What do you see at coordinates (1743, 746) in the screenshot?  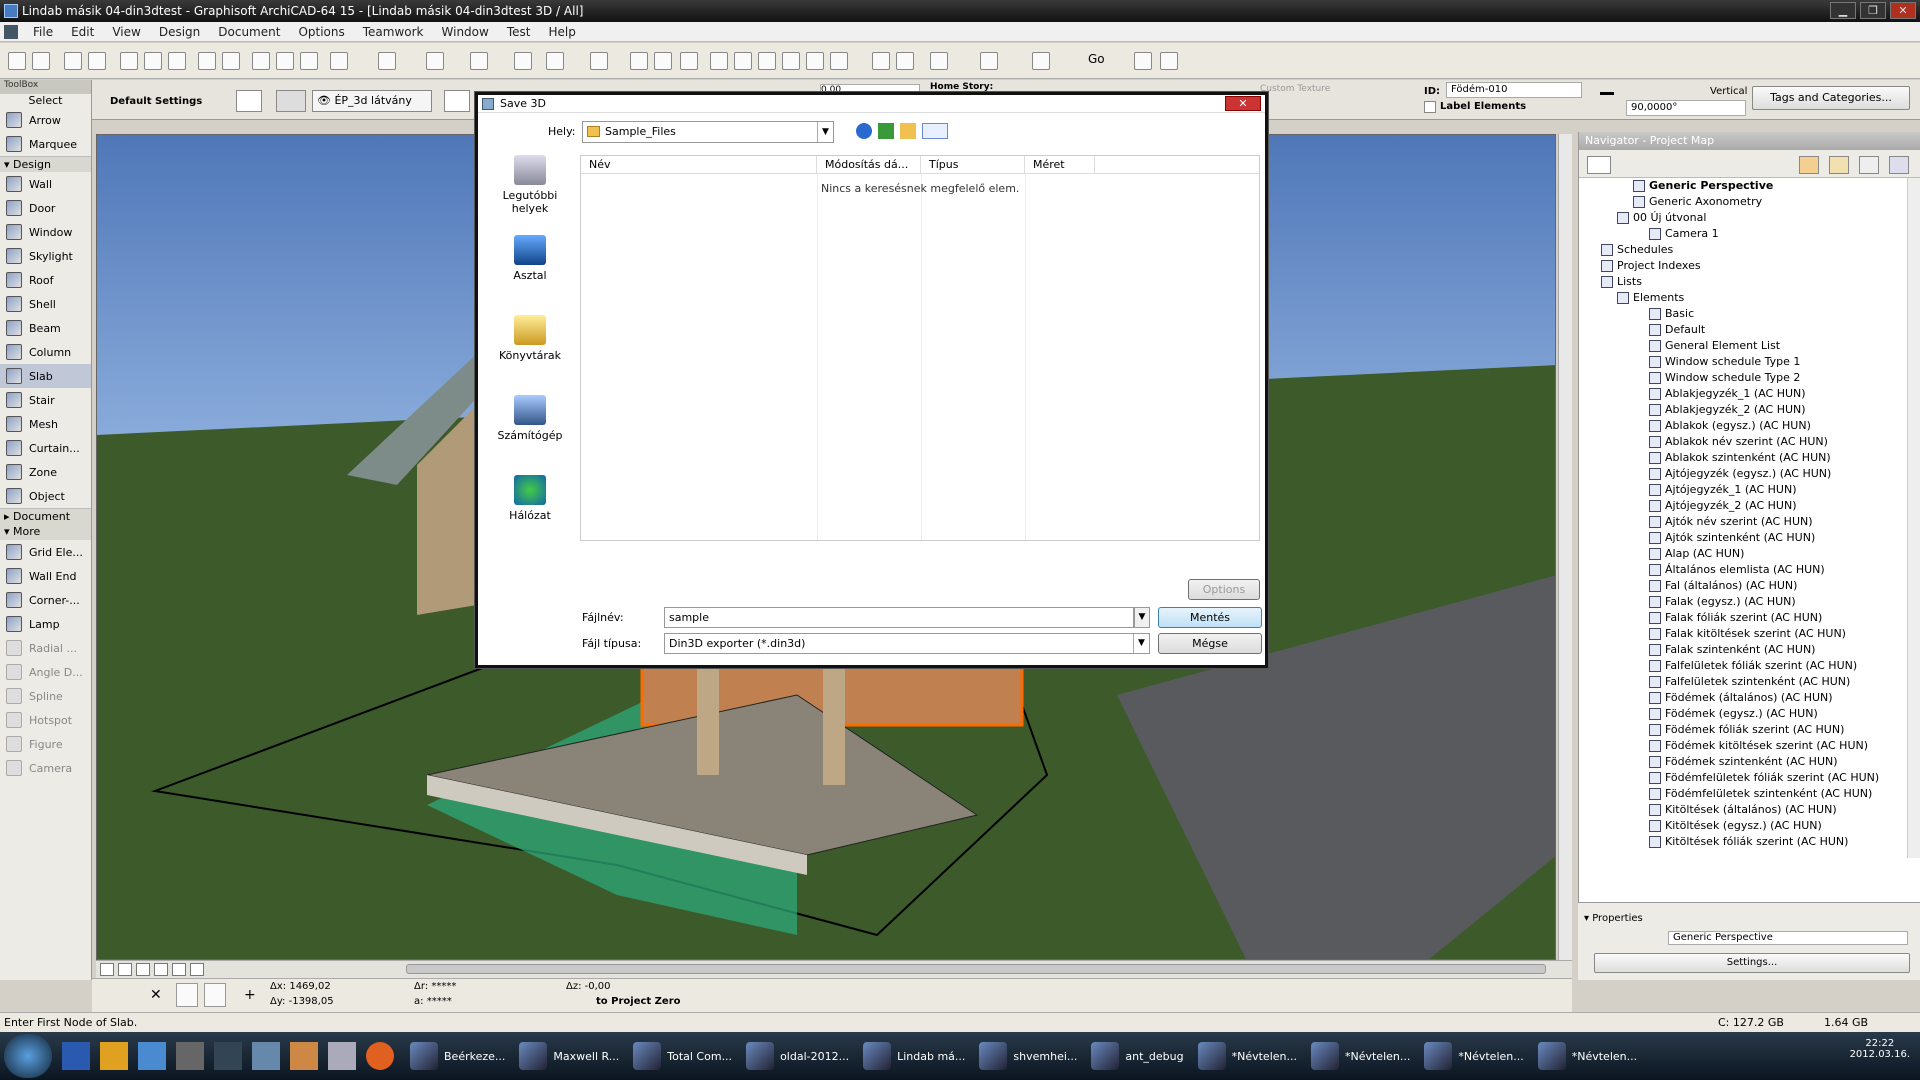 I see `tree-item: Födémek kitöltések szerint (AC HUN)` at bounding box center [1743, 746].